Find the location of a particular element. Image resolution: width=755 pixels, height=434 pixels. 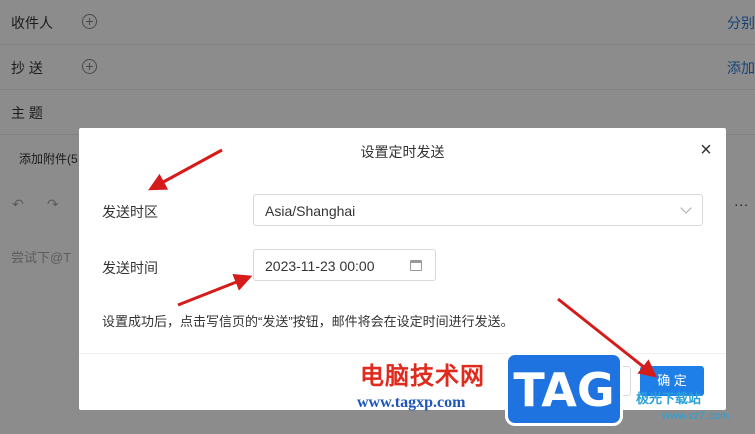

send-time-picker: 2023-11-23 00:00 is located at coordinates (344, 265).